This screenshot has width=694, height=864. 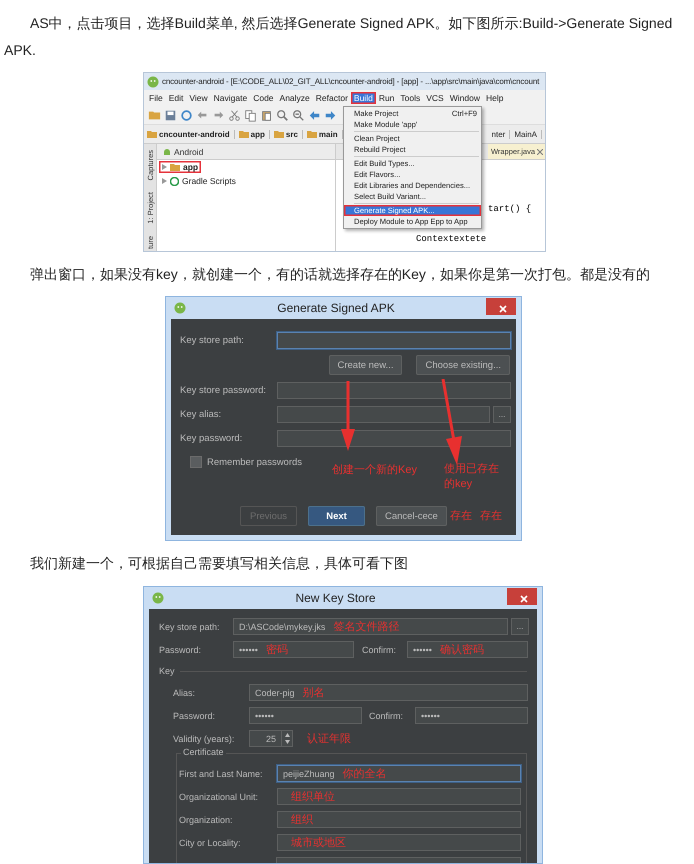 I want to click on number-spinner: 25, so click(x=271, y=738).